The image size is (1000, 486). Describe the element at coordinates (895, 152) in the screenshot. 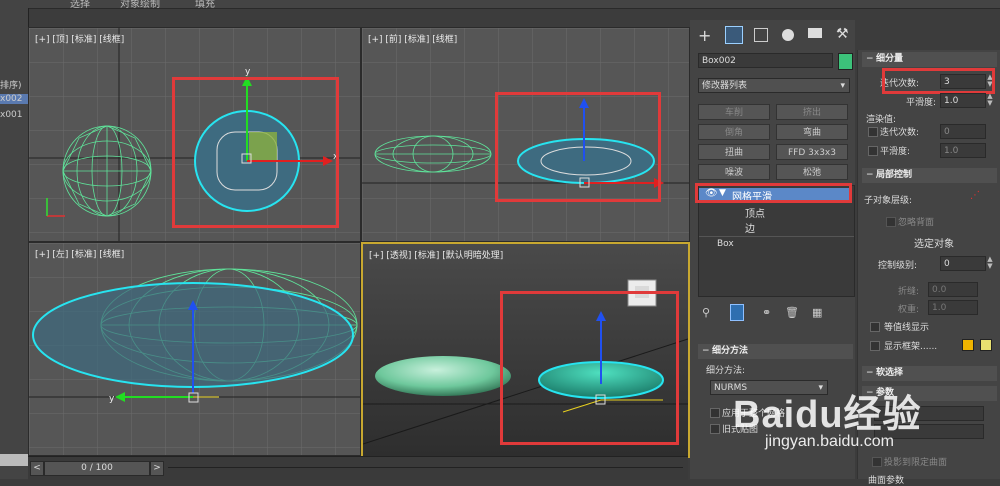

I see `render-smoothness-label: 平滑度:` at that location.